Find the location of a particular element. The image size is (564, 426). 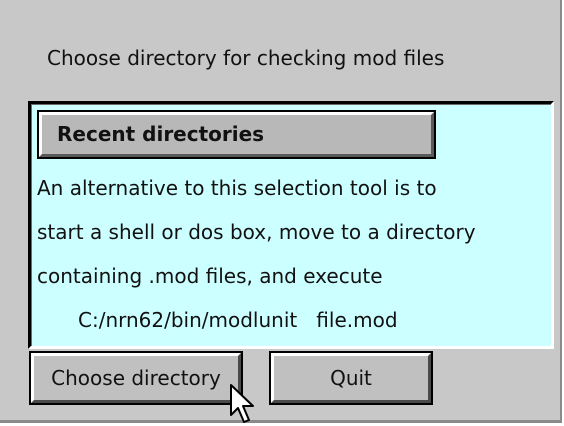

command-text: C:/nrn62/bin/modlunit file.mod is located at coordinates (238, 320).